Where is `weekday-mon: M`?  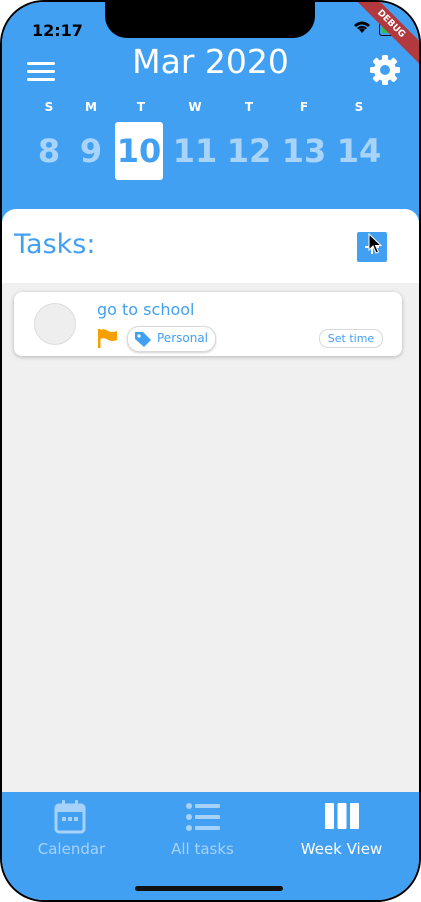 weekday-mon: M is located at coordinates (91, 107).